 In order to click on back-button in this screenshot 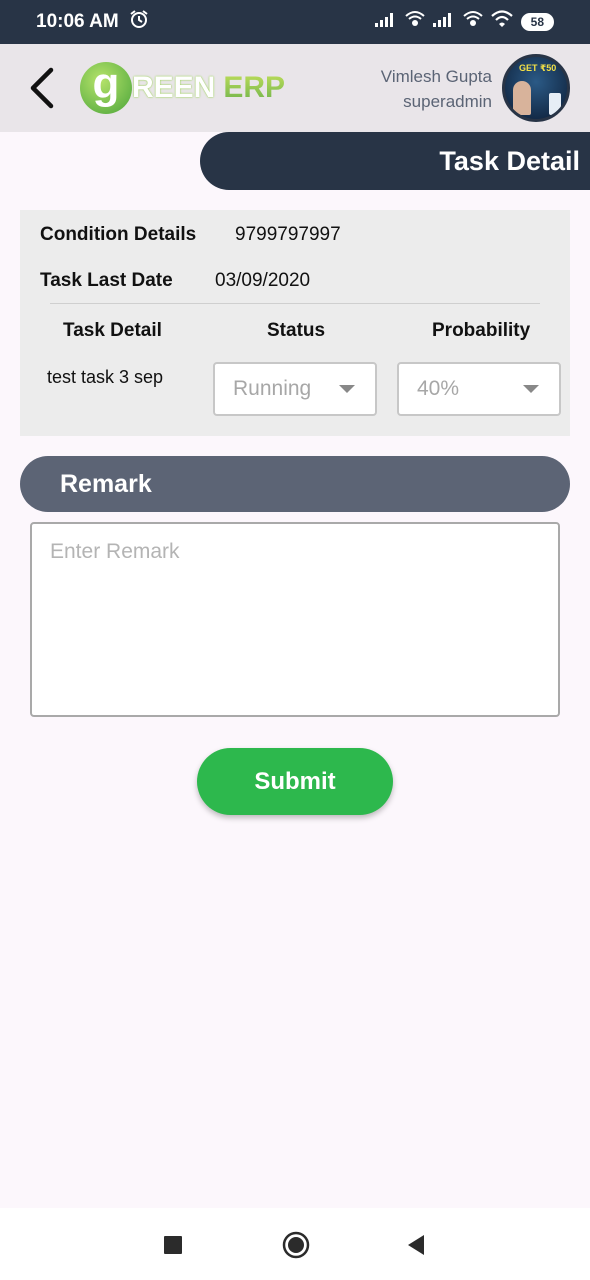, I will do `click(42, 88)`.